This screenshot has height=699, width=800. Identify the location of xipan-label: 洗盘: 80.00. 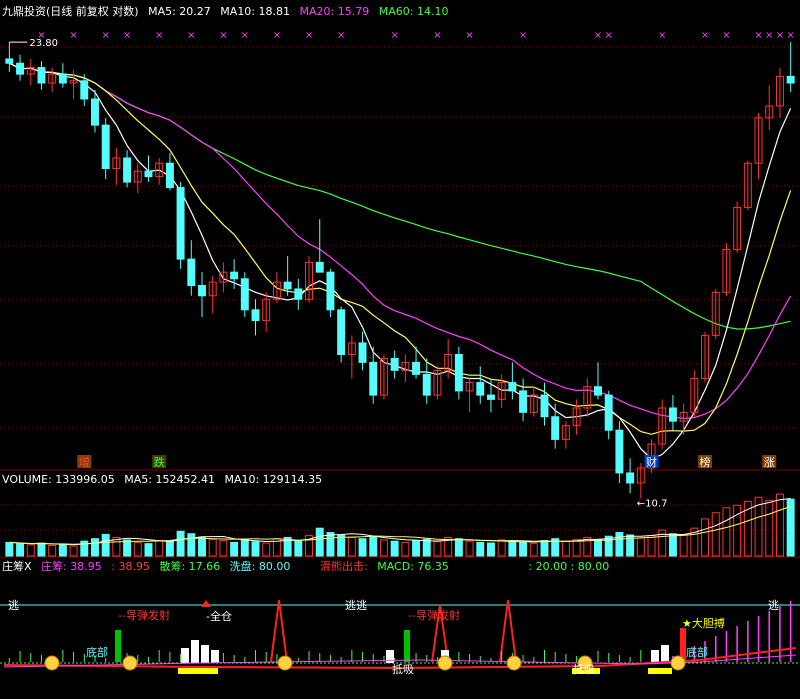
(260, 566).